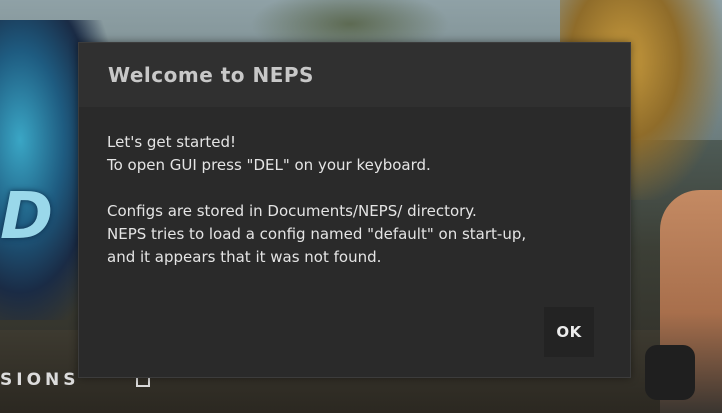 This screenshot has height=413, width=722. Describe the element at coordinates (40, 380) in the screenshot. I see `background-menu-item-label: SIONS` at that location.